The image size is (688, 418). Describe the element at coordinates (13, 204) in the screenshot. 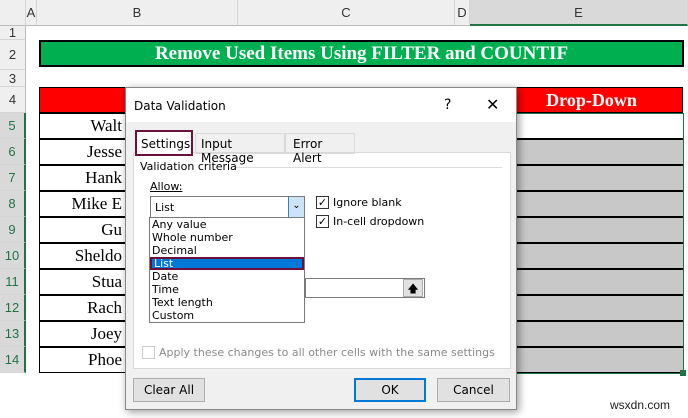

I see `row-header: 8` at that location.